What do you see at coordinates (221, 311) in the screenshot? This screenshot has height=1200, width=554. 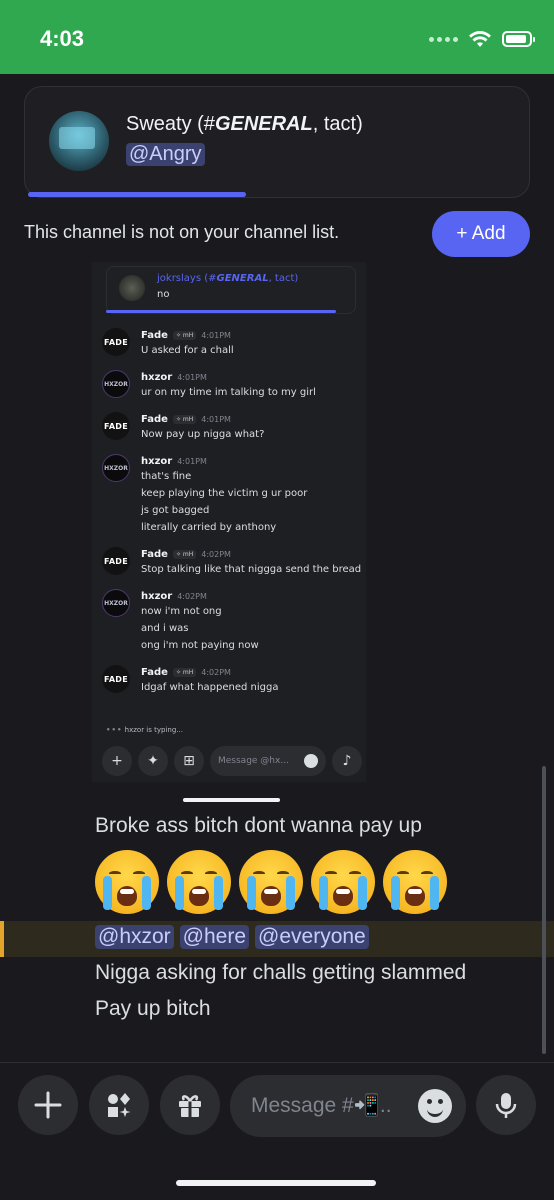 I see `embedded-reply-progress` at bounding box center [221, 311].